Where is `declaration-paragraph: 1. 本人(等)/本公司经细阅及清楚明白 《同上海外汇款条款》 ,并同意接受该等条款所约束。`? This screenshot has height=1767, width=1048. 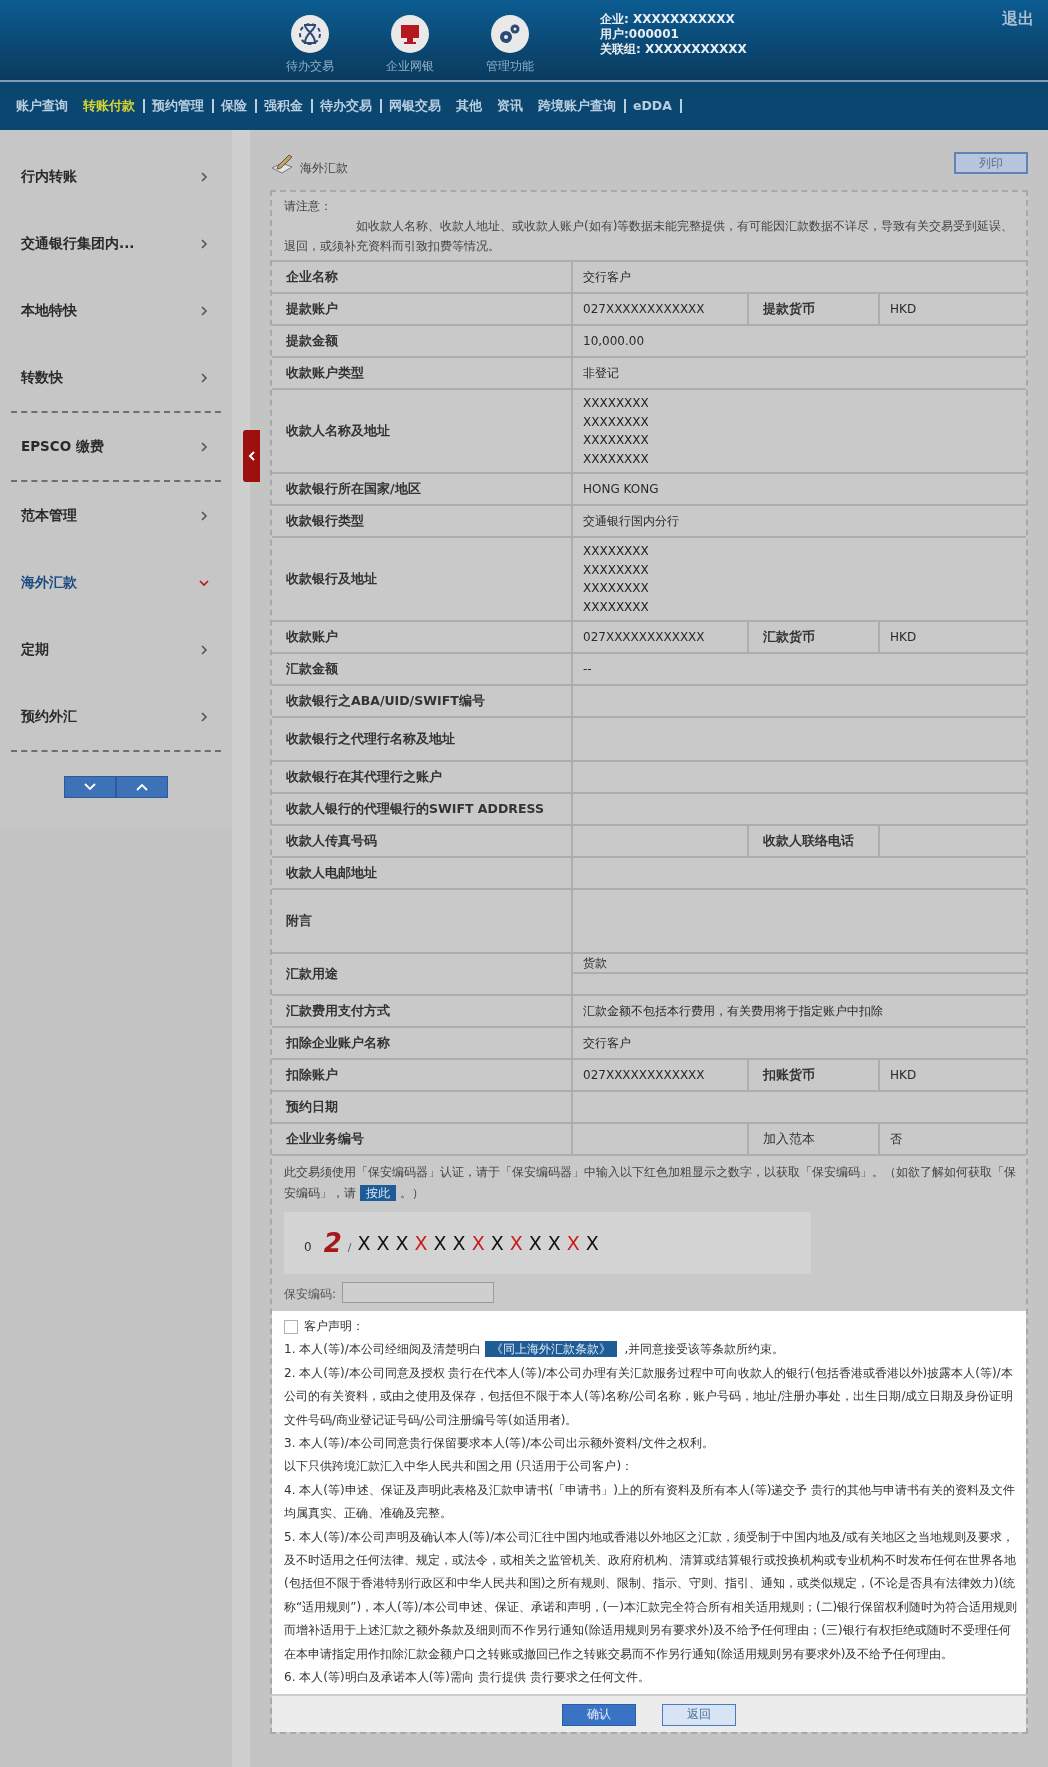
declaration-paragraph: 1. 本人(等)/本公司经细阅及清楚明白 《同上海外汇款条款》 ,并同意接受该等条款所约束。 is located at coordinates (535, 1350).